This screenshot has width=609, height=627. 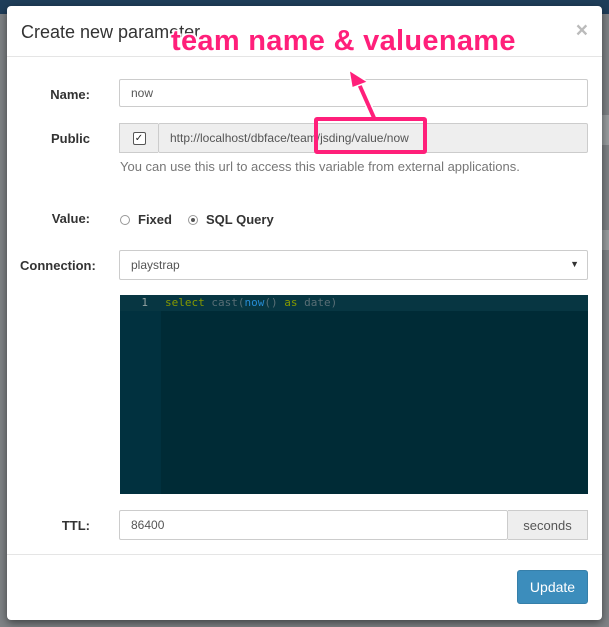 What do you see at coordinates (582, 31) in the screenshot?
I see `close-button: ×` at bounding box center [582, 31].